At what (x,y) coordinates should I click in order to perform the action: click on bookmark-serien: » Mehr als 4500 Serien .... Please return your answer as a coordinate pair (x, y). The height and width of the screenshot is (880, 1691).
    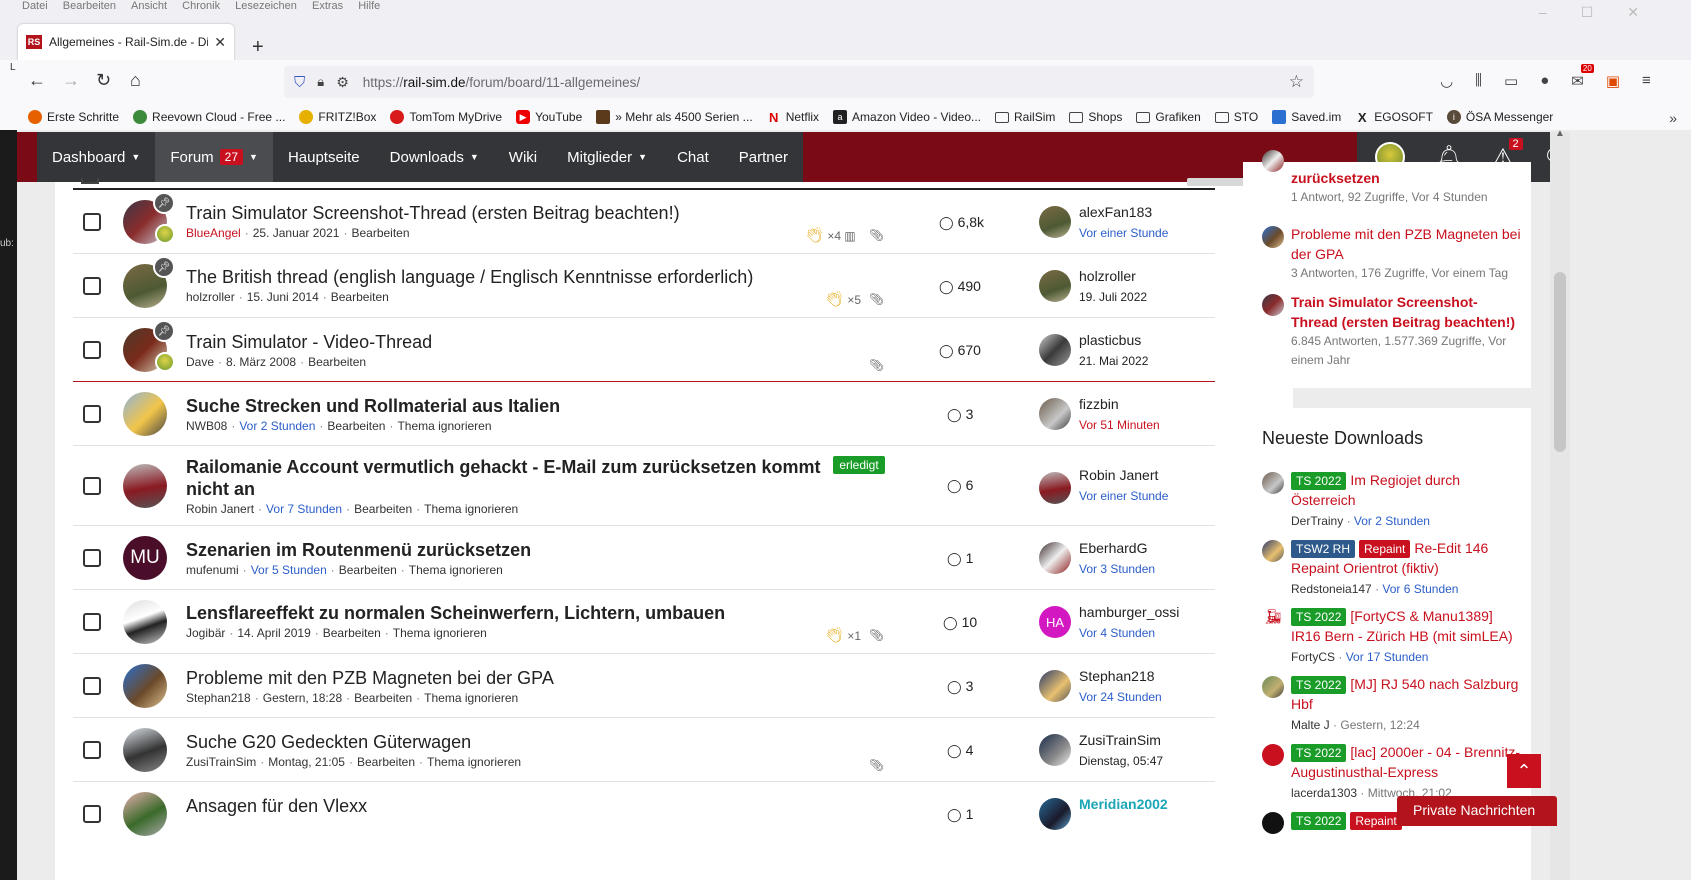
    Looking at the image, I should click on (674, 117).